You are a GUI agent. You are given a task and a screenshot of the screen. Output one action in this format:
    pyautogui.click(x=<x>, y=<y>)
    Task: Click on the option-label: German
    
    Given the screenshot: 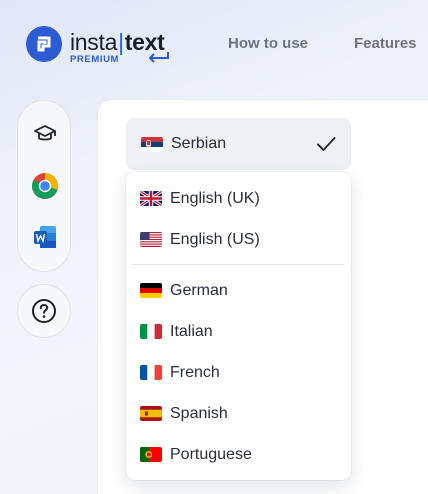 What is the action you would take?
    pyautogui.click(x=199, y=290)
    